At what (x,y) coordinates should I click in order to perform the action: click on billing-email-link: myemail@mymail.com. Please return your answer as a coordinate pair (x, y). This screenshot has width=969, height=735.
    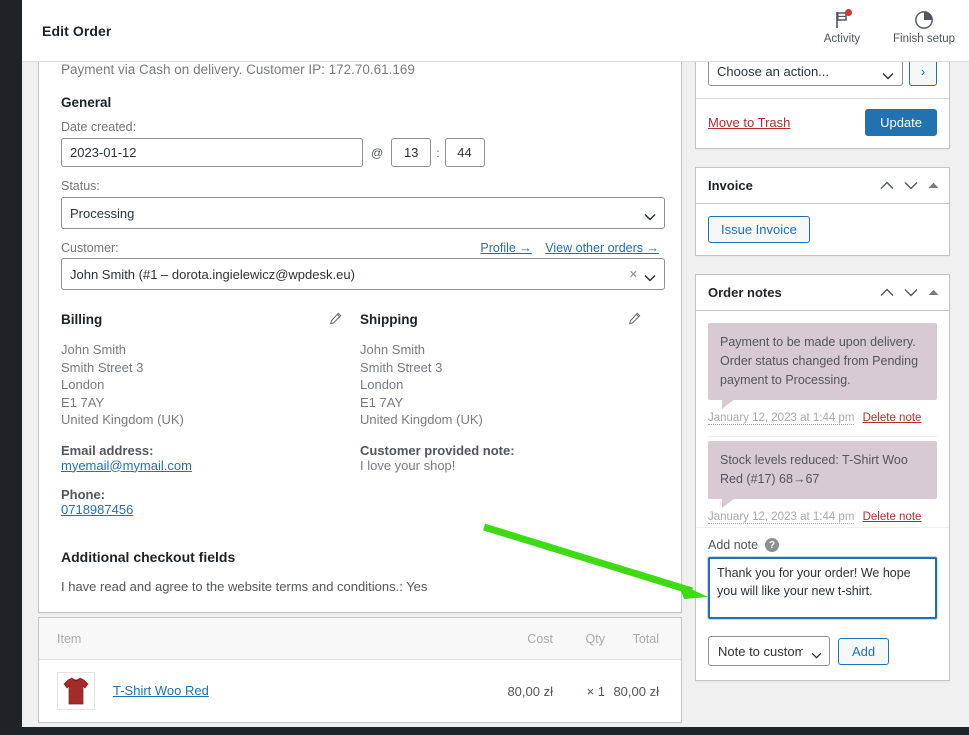
    Looking at the image, I should click on (210, 465).